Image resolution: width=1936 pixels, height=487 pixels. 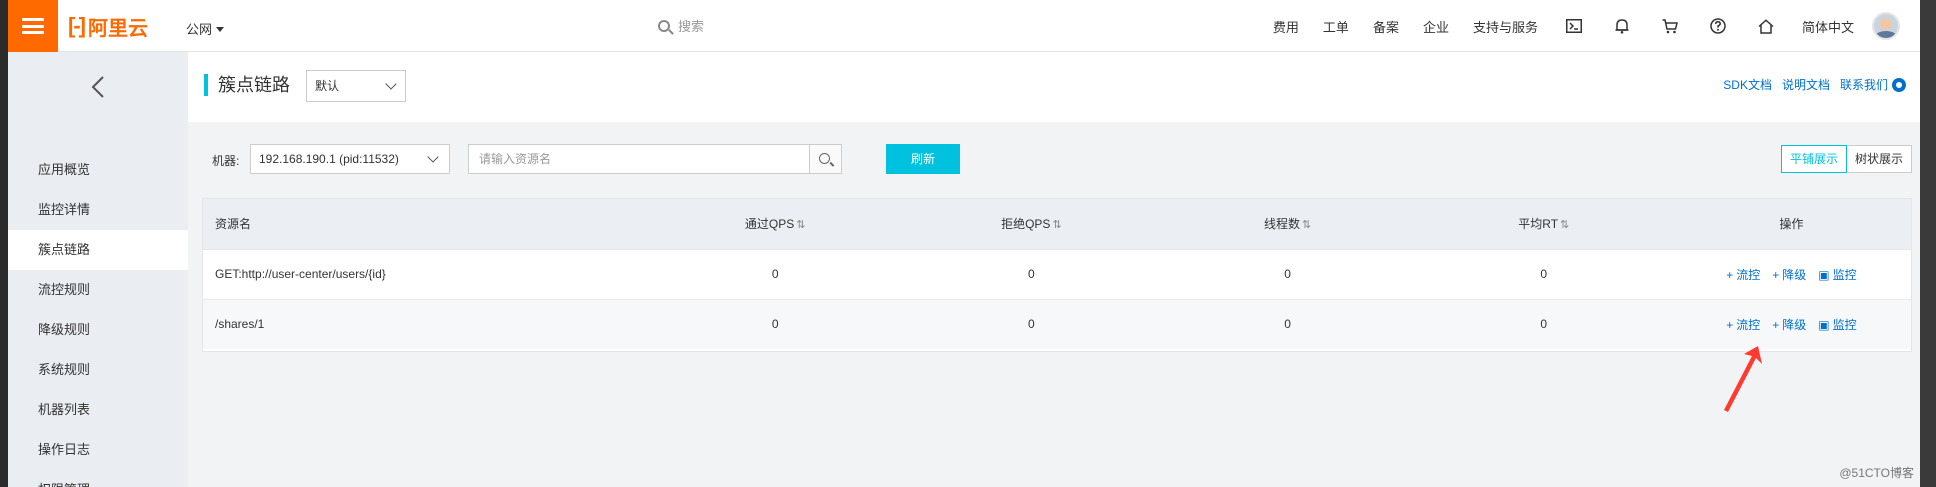 I want to click on region-label: 公网, so click(x=199, y=29).